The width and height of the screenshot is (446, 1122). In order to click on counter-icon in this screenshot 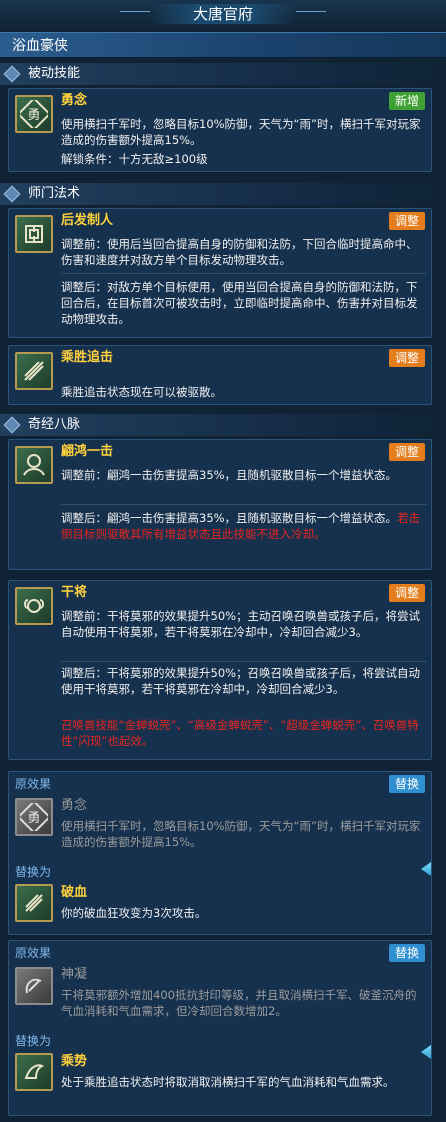, I will do `click(34, 234)`.